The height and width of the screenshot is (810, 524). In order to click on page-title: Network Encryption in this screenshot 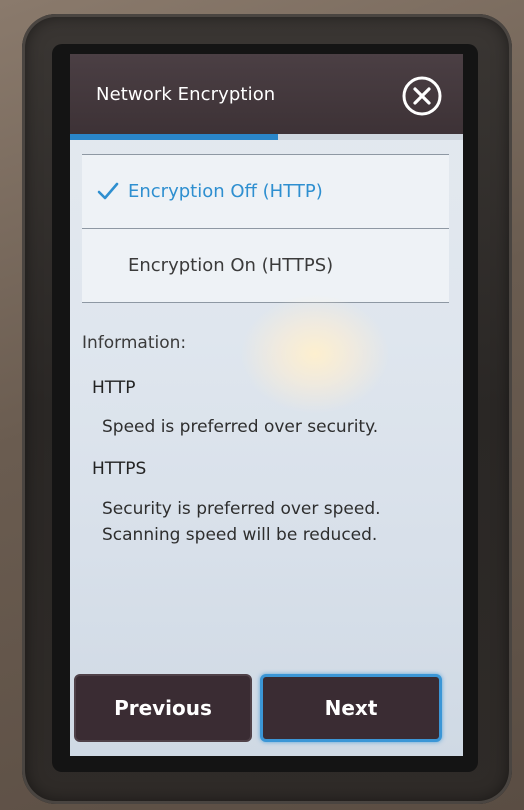, I will do `click(186, 94)`.